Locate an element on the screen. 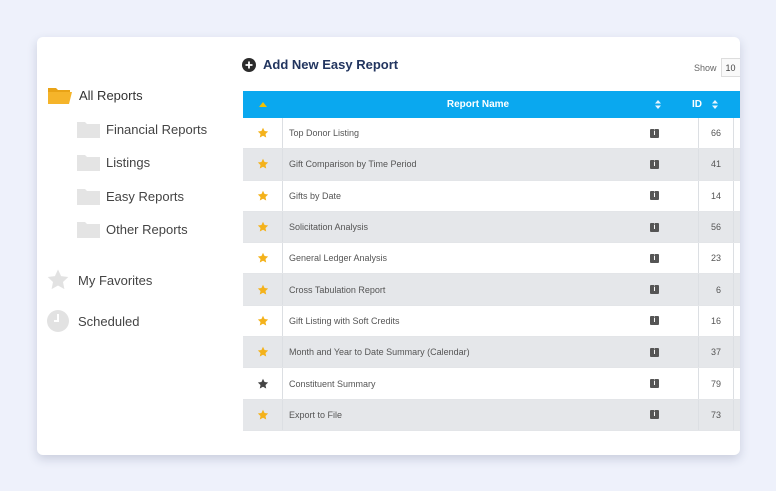  report-name-column-header: Report Name is located at coordinates (478, 104).